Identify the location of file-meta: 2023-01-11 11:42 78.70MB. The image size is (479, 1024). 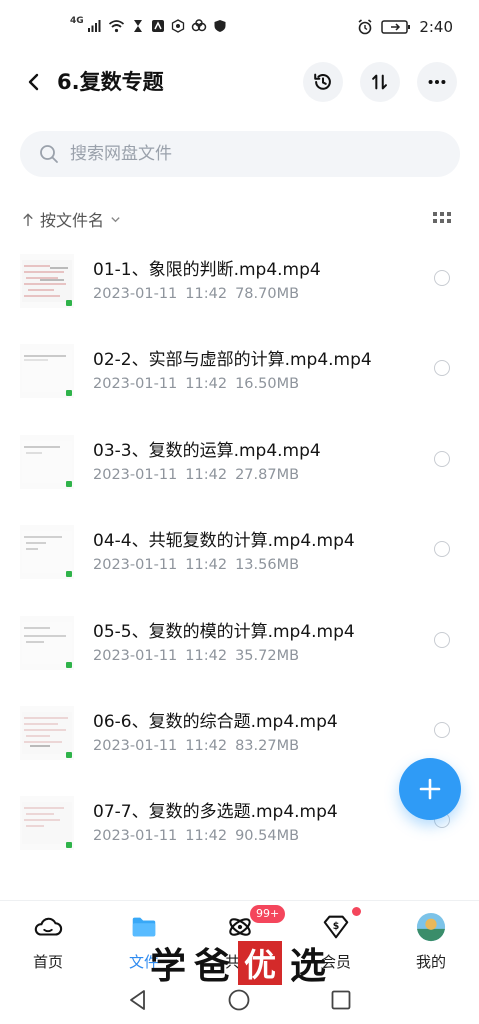
(200, 294).